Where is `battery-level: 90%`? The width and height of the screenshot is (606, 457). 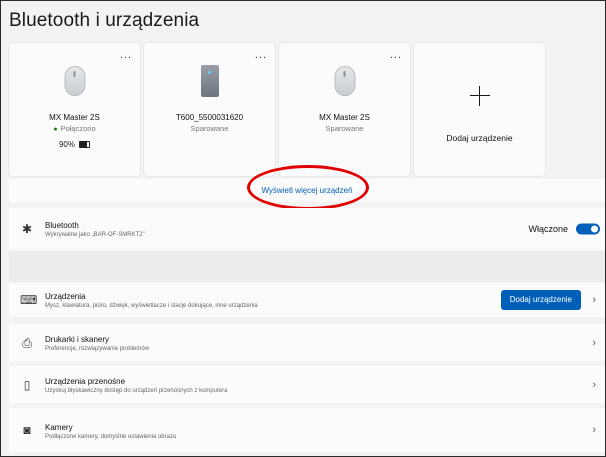
battery-level: 90% is located at coordinates (74, 144).